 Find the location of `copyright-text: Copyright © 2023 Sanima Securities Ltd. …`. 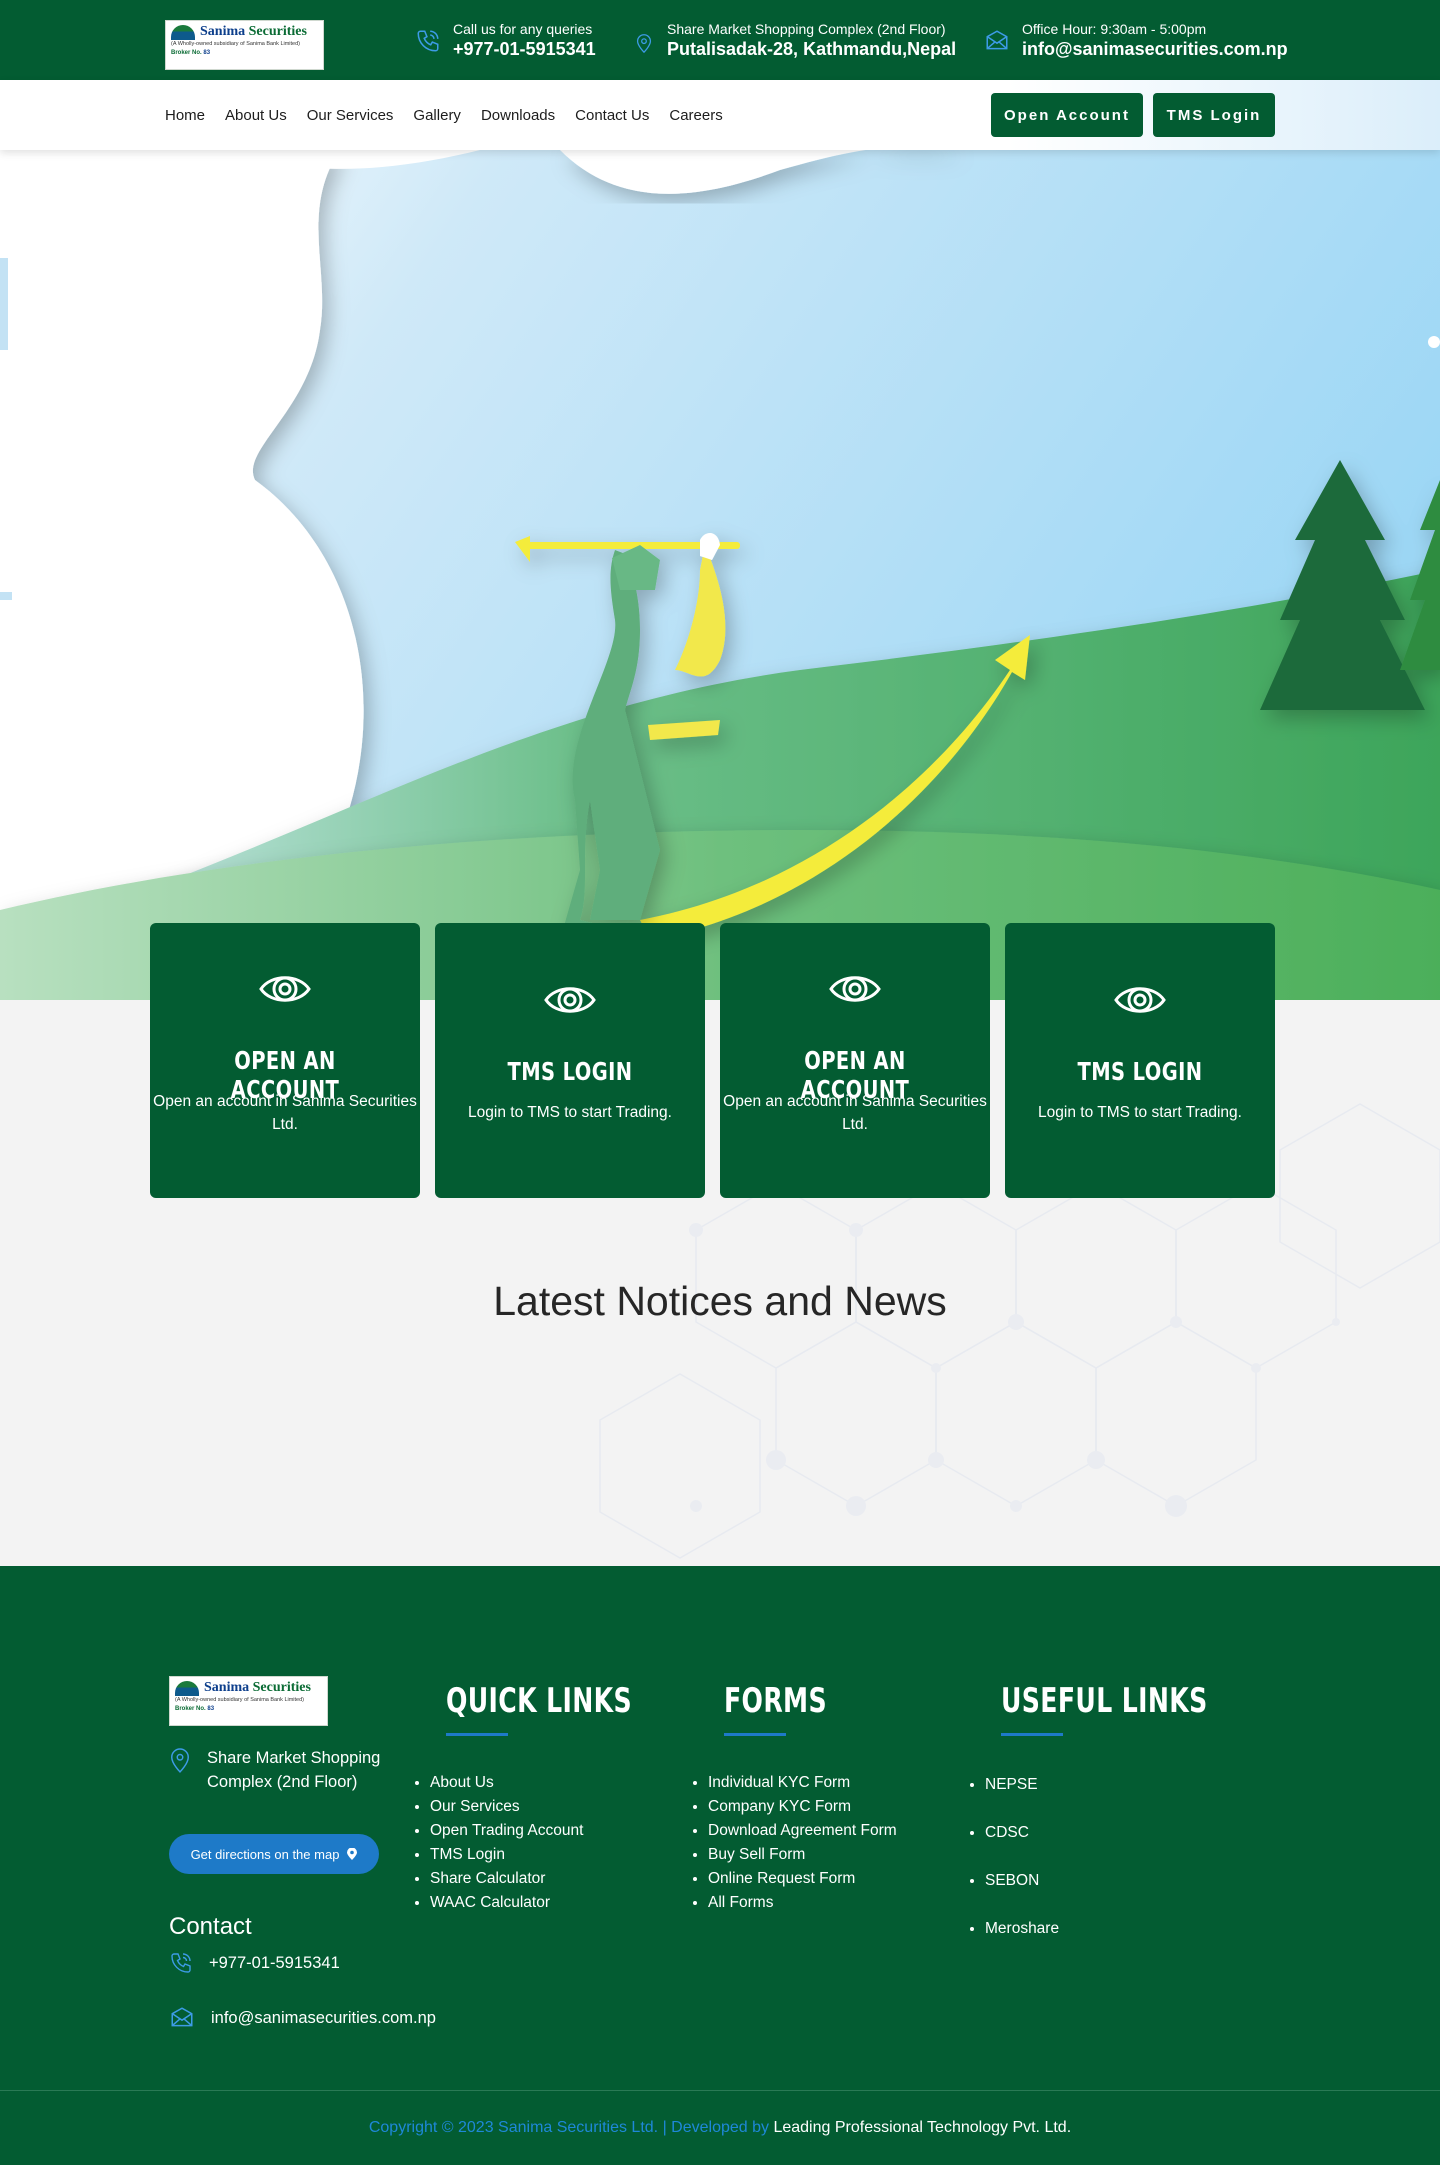

copyright-text: Copyright © 2023 Sanima Securities Ltd. … is located at coordinates (571, 2127).